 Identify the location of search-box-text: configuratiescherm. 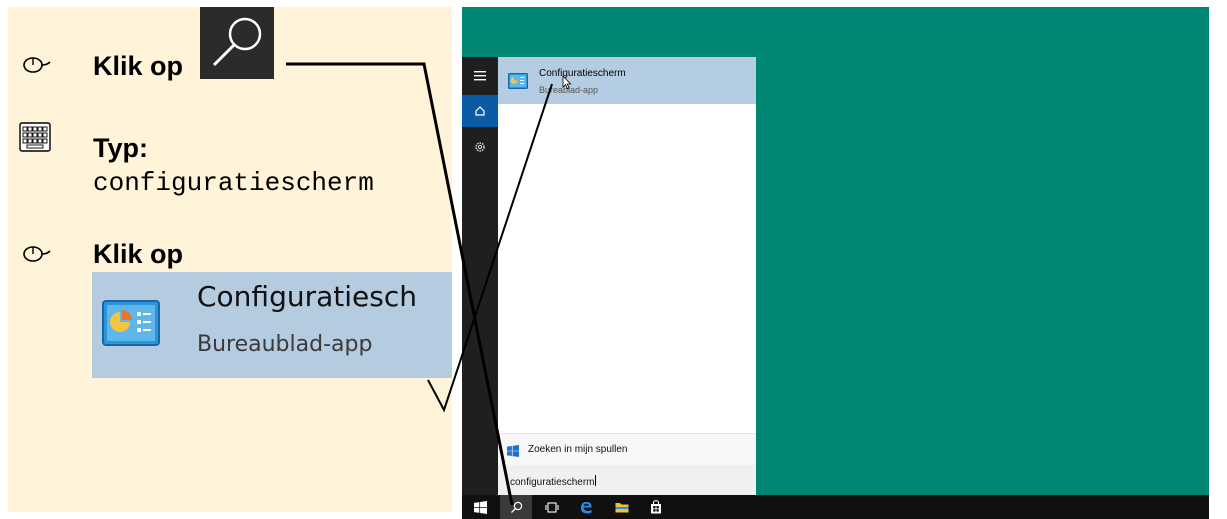
(553, 481).